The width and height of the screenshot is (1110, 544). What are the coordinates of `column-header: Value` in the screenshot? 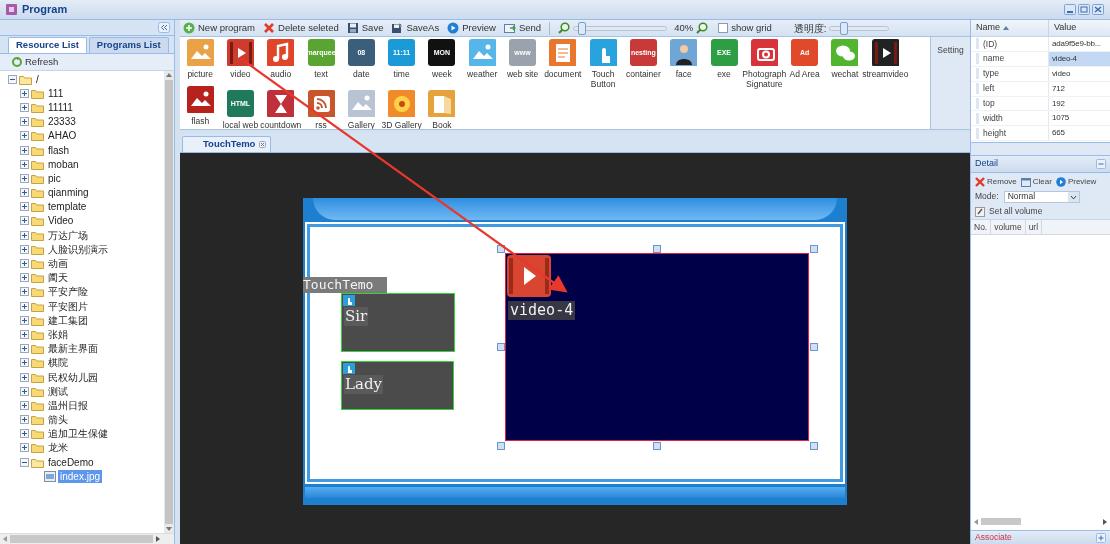 It's located at (1079, 28).